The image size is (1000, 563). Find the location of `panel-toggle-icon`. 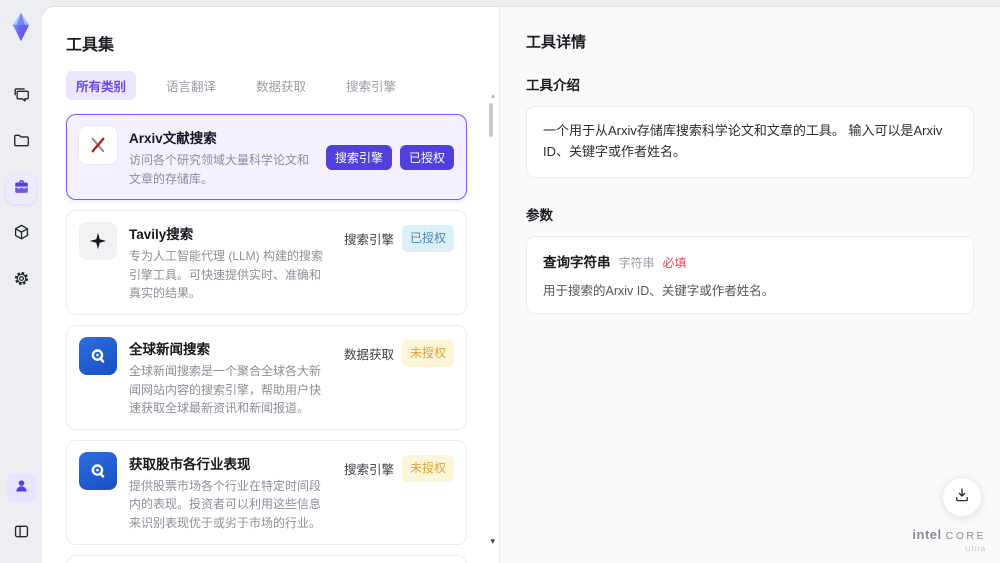

panel-toggle-icon is located at coordinates (21, 534).